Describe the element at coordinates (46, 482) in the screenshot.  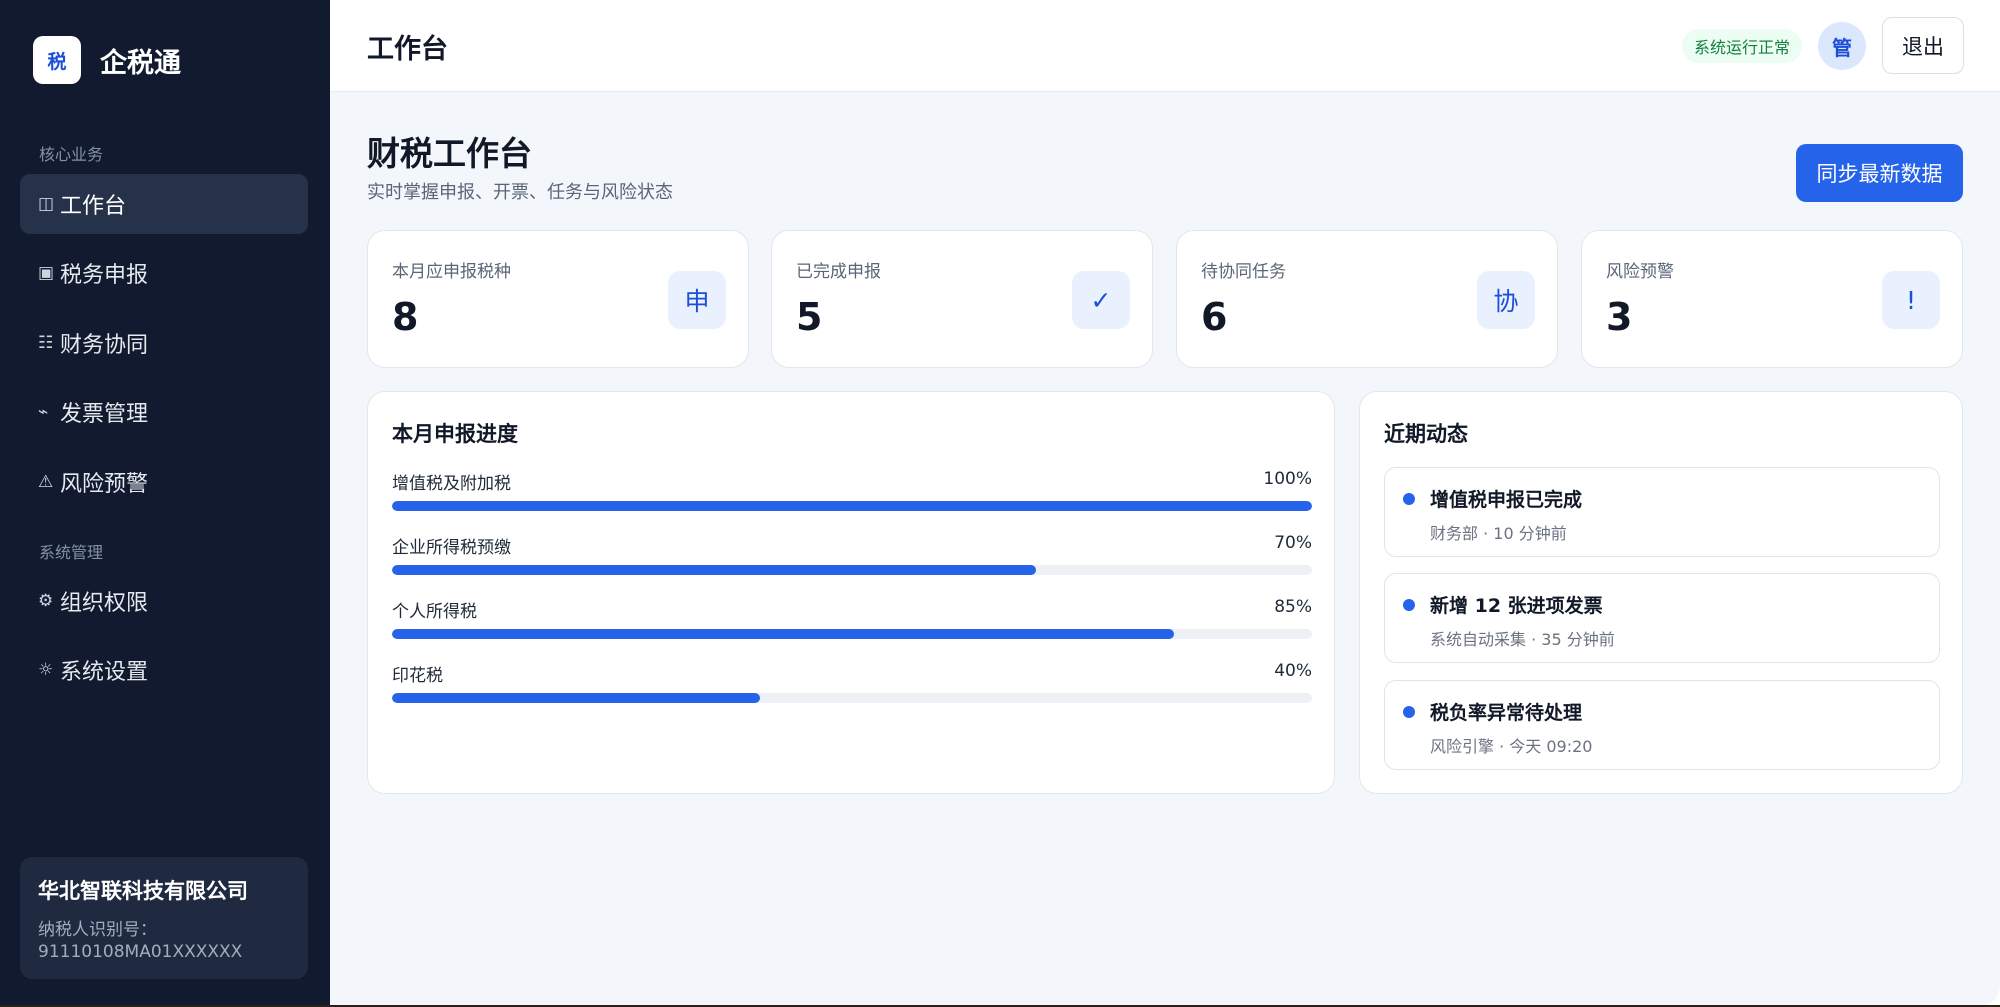
I see `warning-icon: ⚠` at that location.